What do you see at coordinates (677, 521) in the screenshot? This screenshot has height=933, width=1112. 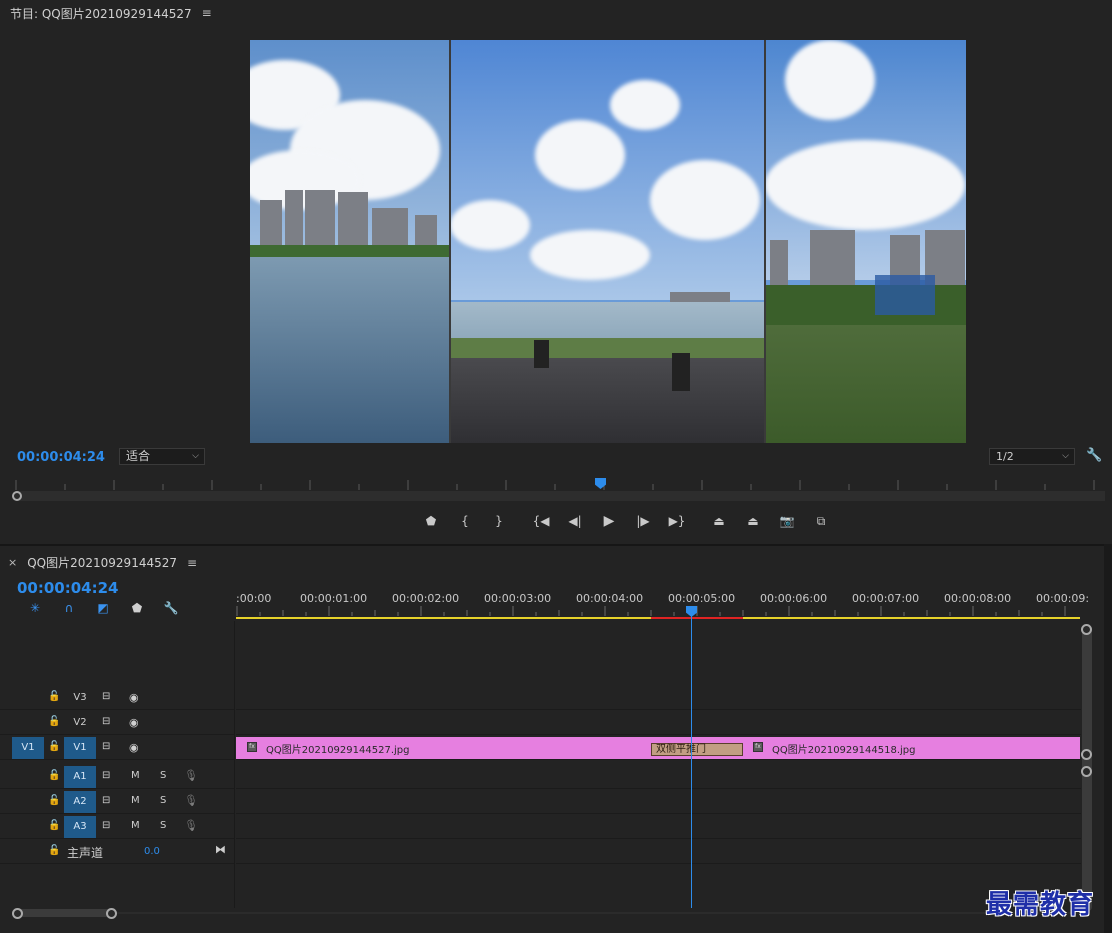 I see `go-to-out-icon: ▶}` at bounding box center [677, 521].